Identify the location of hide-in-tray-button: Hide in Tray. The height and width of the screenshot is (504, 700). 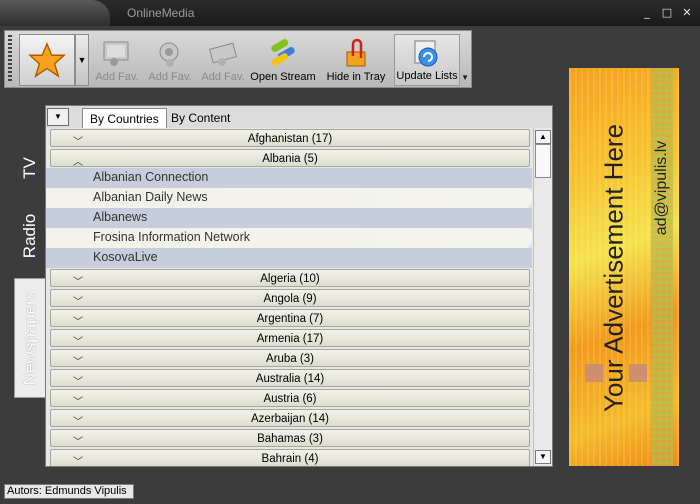
(356, 60).